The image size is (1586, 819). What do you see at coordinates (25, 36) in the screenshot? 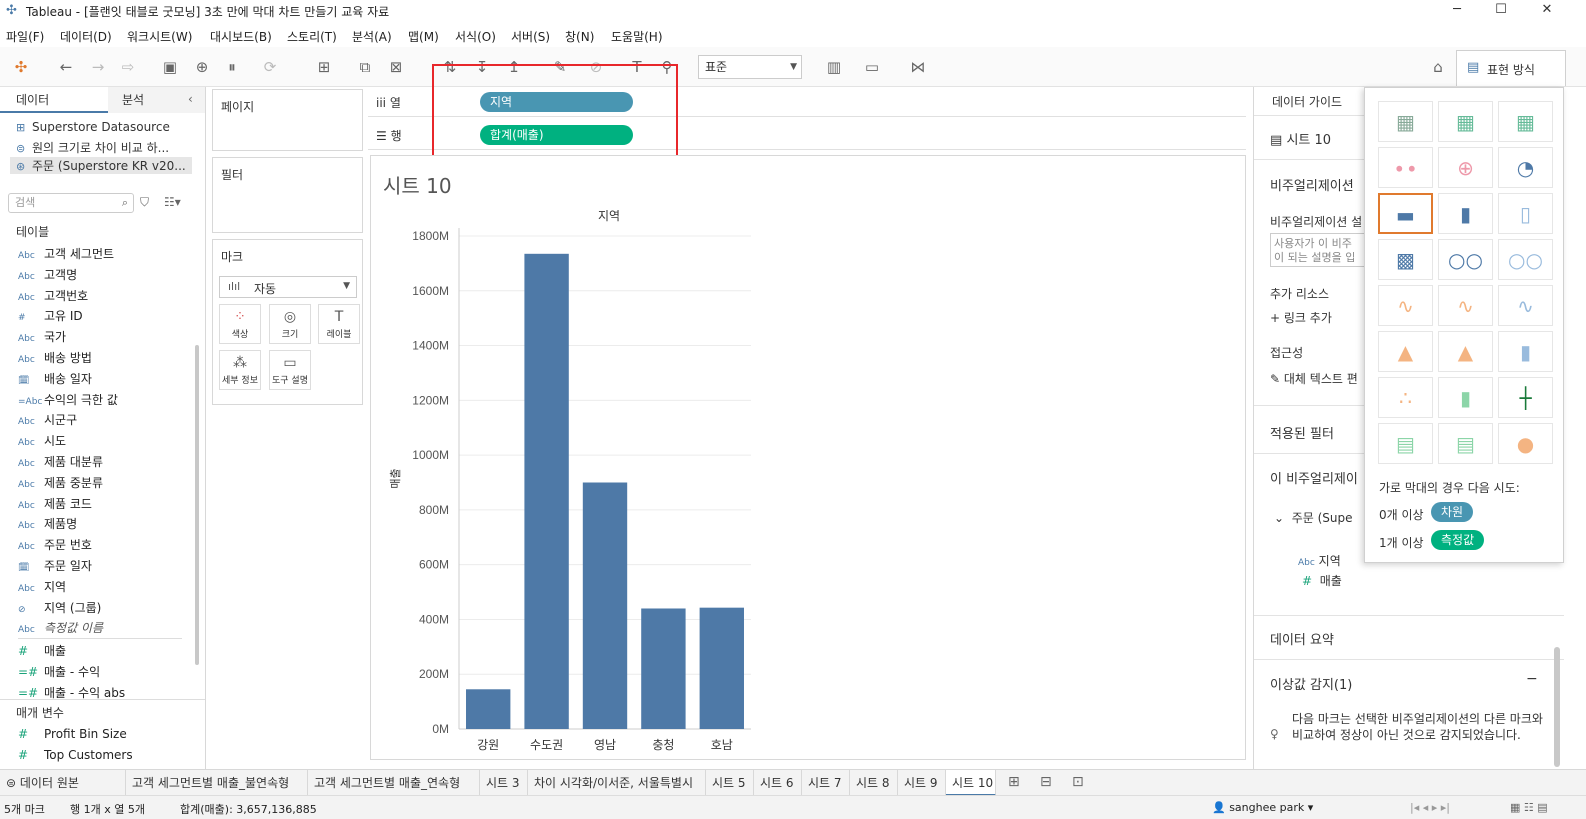
I see `menu-file: 파일(F)` at bounding box center [25, 36].